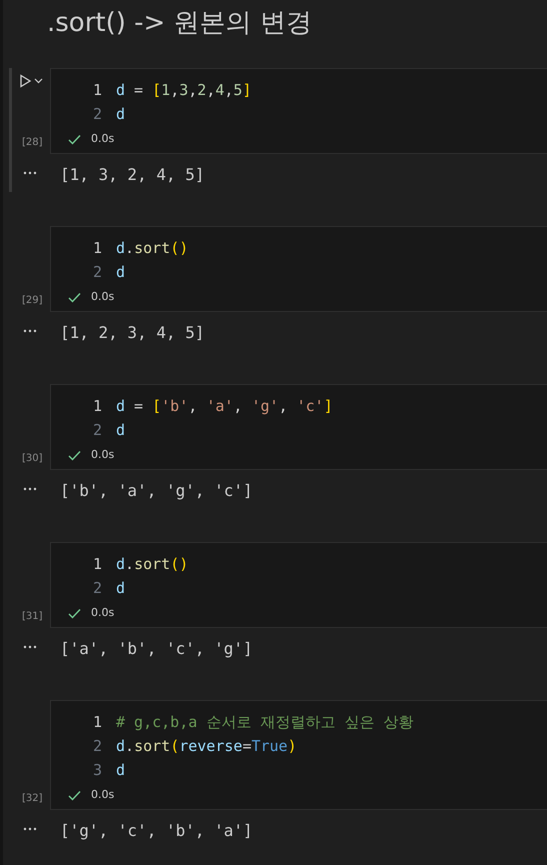 The width and height of the screenshot is (547, 865). Describe the element at coordinates (206, 746) in the screenshot. I see `code-line: d.sort(reverse=True)` at that location.